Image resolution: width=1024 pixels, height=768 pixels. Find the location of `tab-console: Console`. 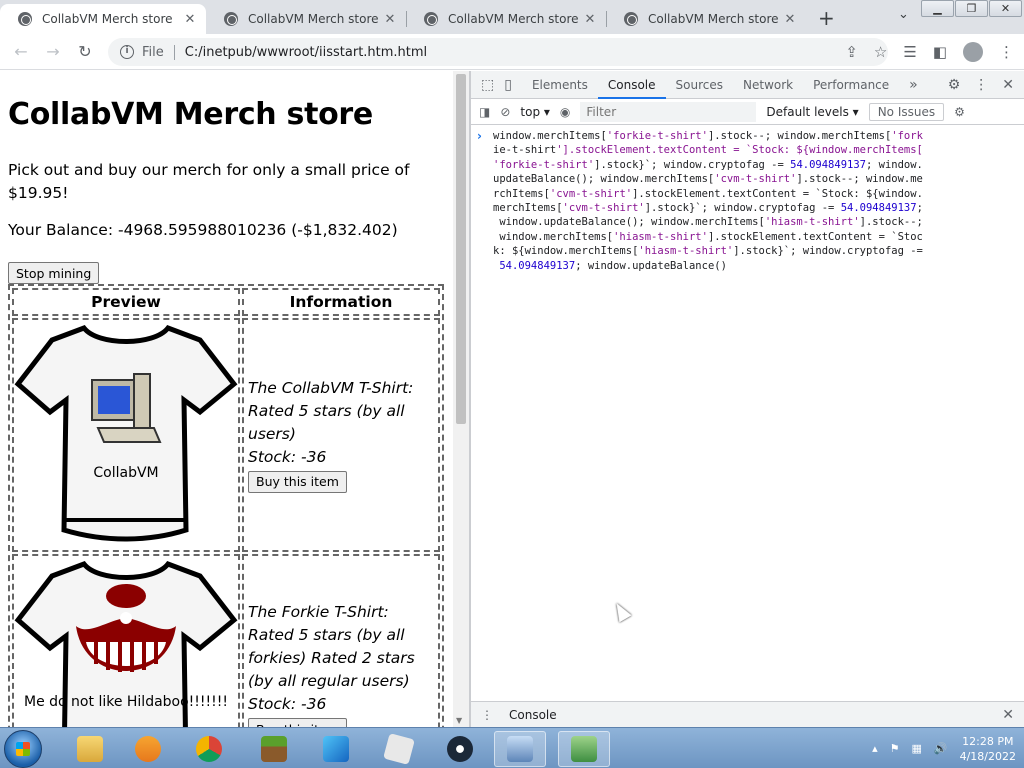

tab-console: Console is located at coordinates (631, 85).